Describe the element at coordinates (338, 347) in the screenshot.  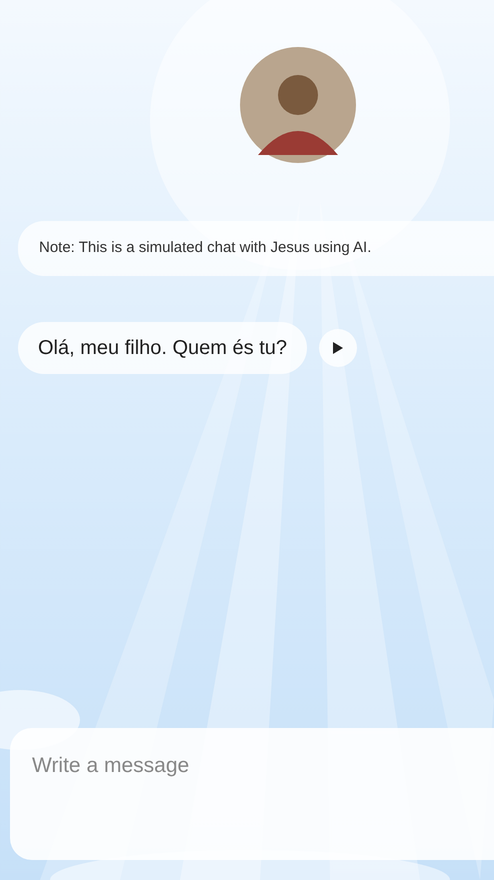
I see `play-icon` at that location.